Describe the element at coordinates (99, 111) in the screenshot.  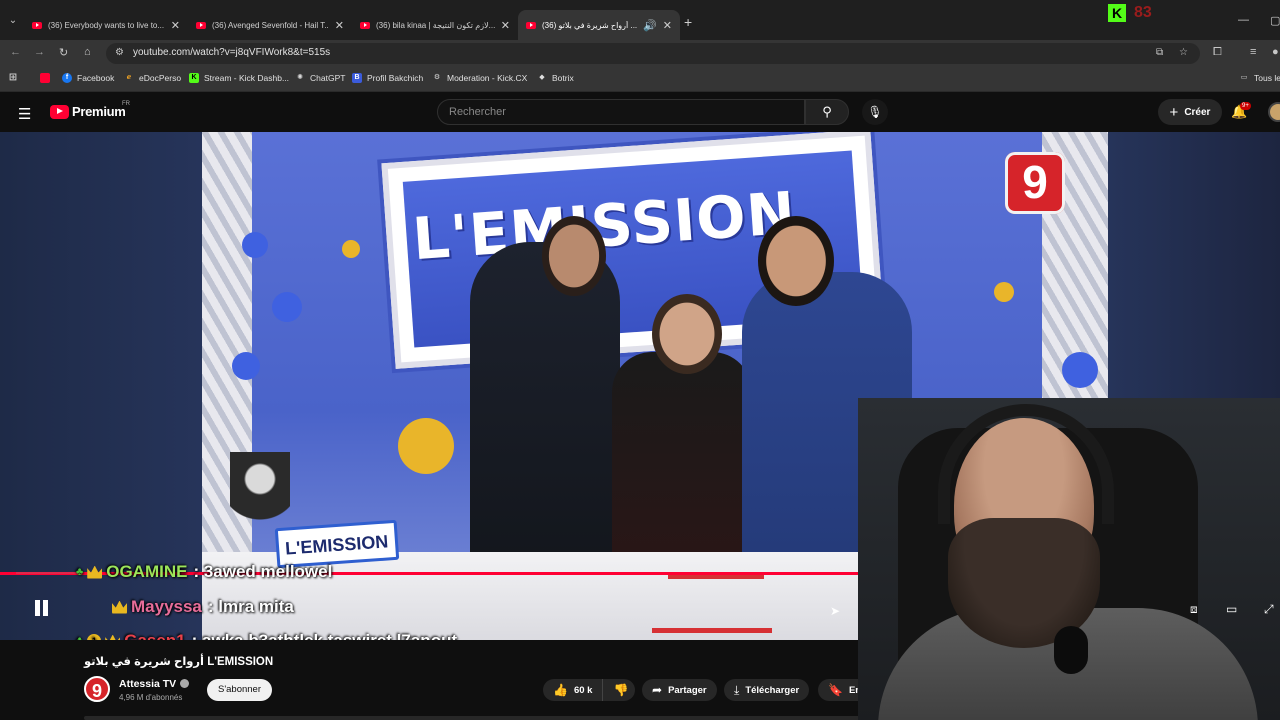
I see `logo-word: Premium` at that location.